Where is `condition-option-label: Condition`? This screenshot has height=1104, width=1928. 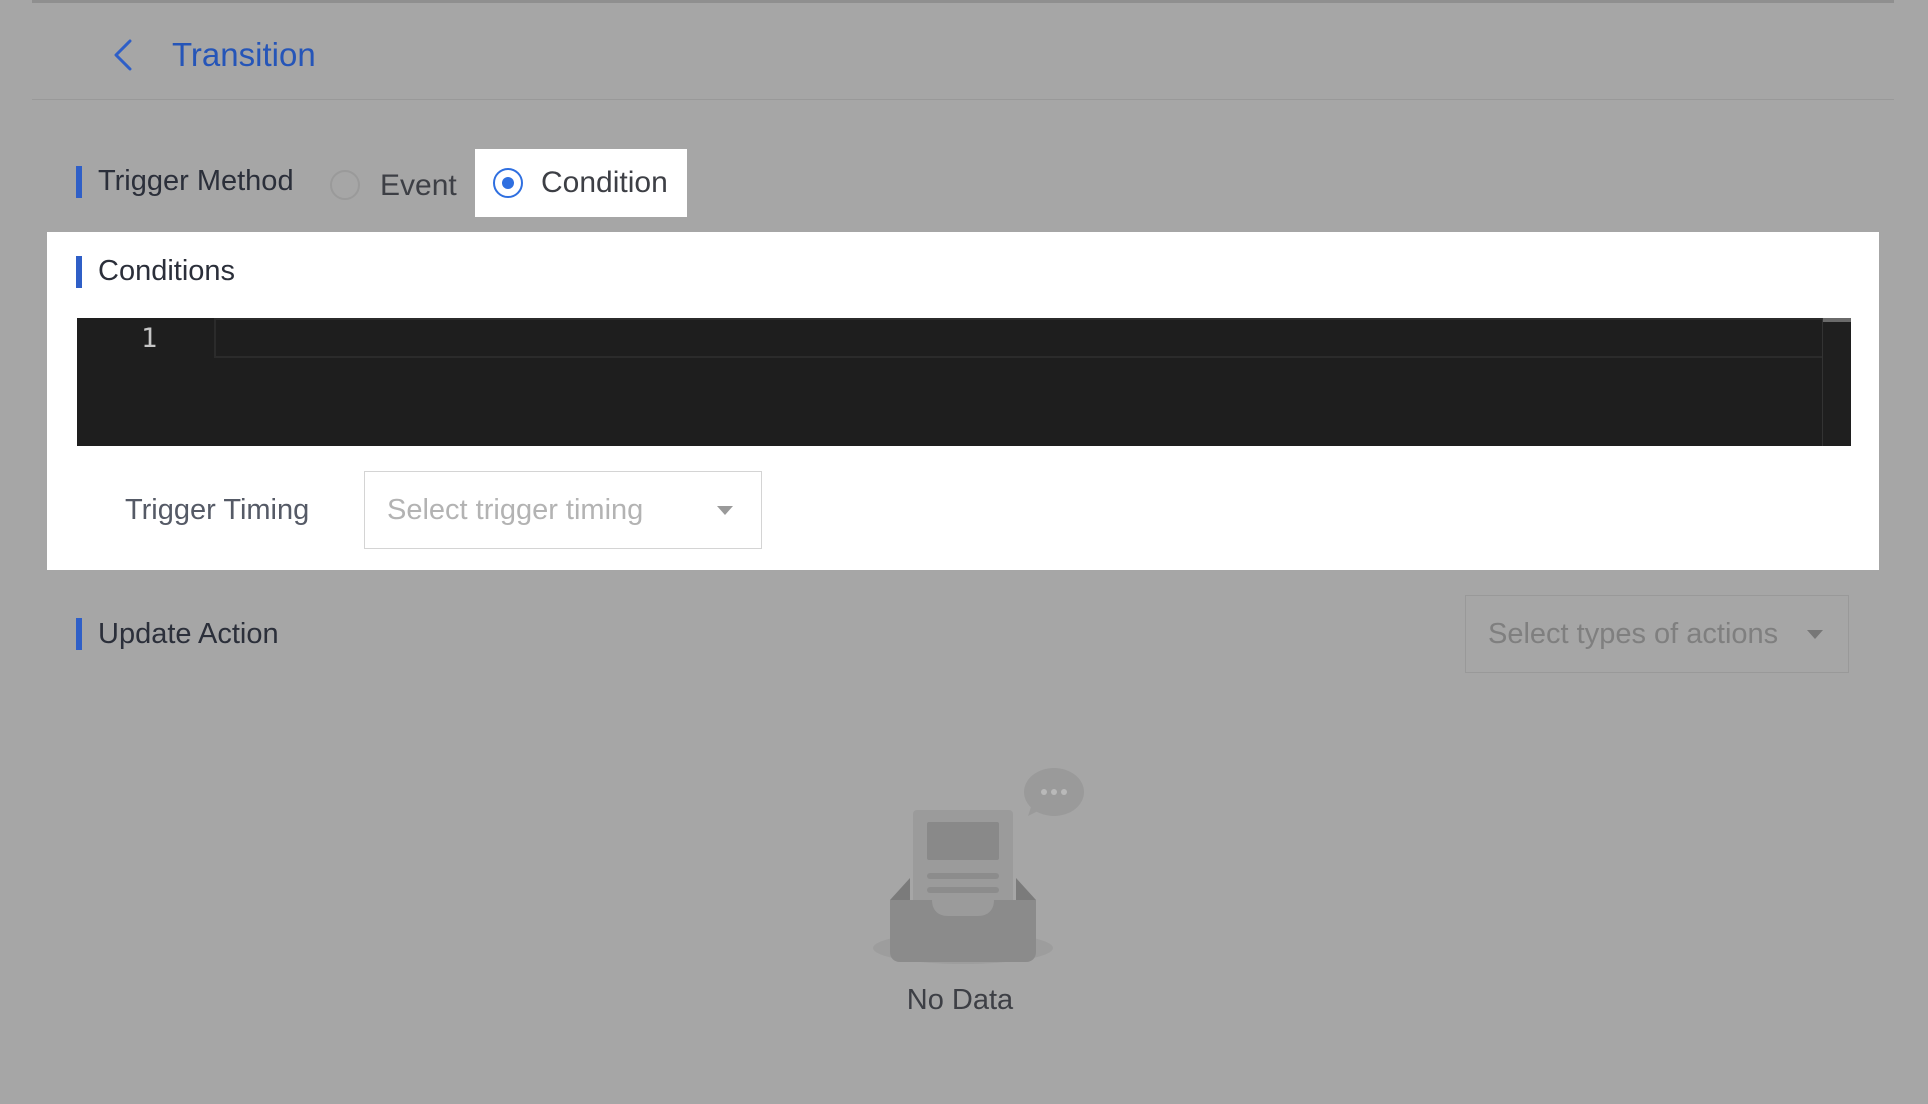 condition-option-label: Condition is located at coordinates (604, 182).